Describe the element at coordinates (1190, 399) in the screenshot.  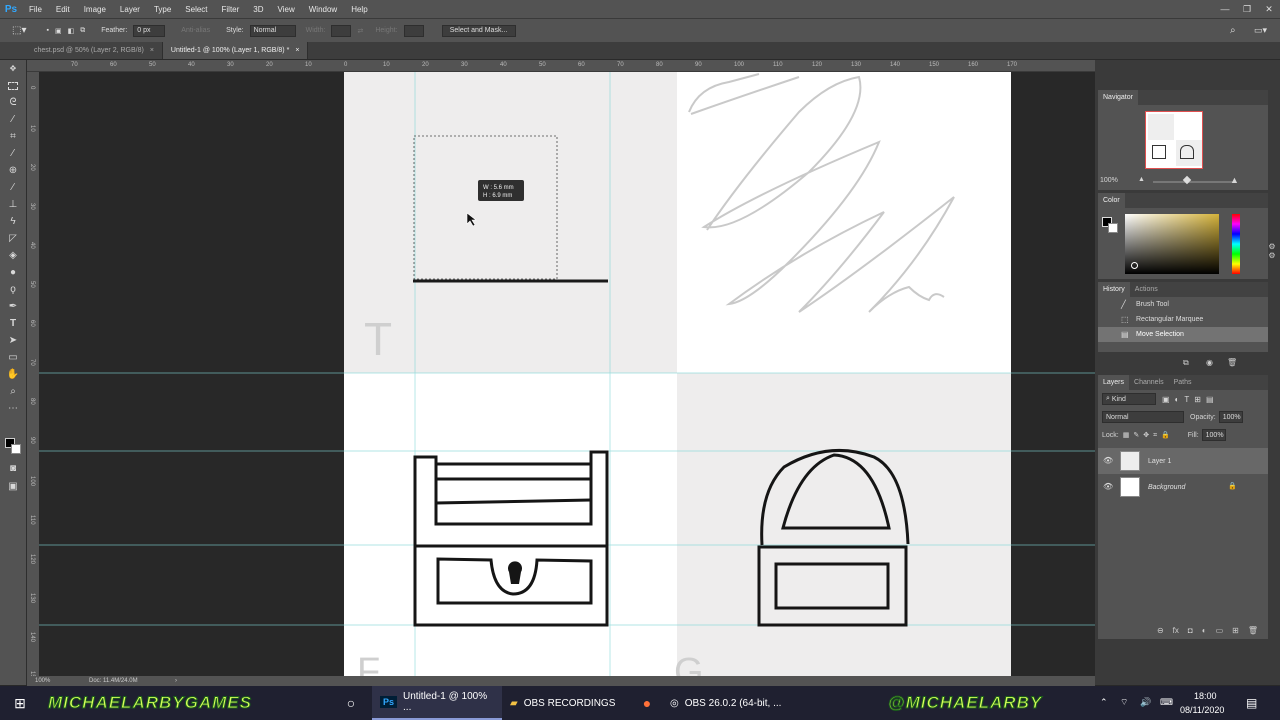
I see `layer-filter-icons: ▣◐T⊞▤` at that location.